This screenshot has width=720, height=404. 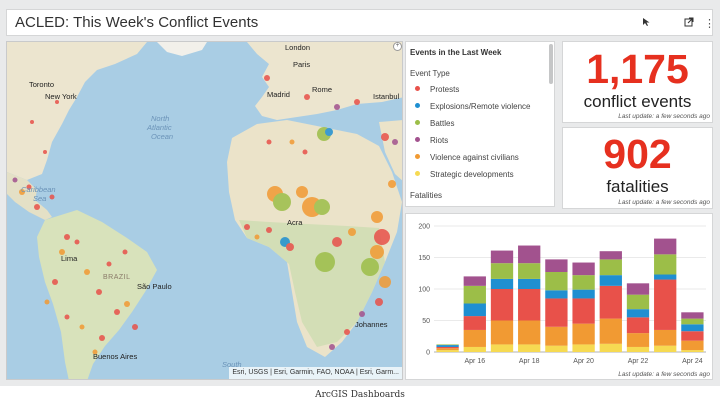 What do you see at coordinates (371, 324) in the screenshot?
I see `label-johannesburg: Johannes` at bounding box center [371, 324].